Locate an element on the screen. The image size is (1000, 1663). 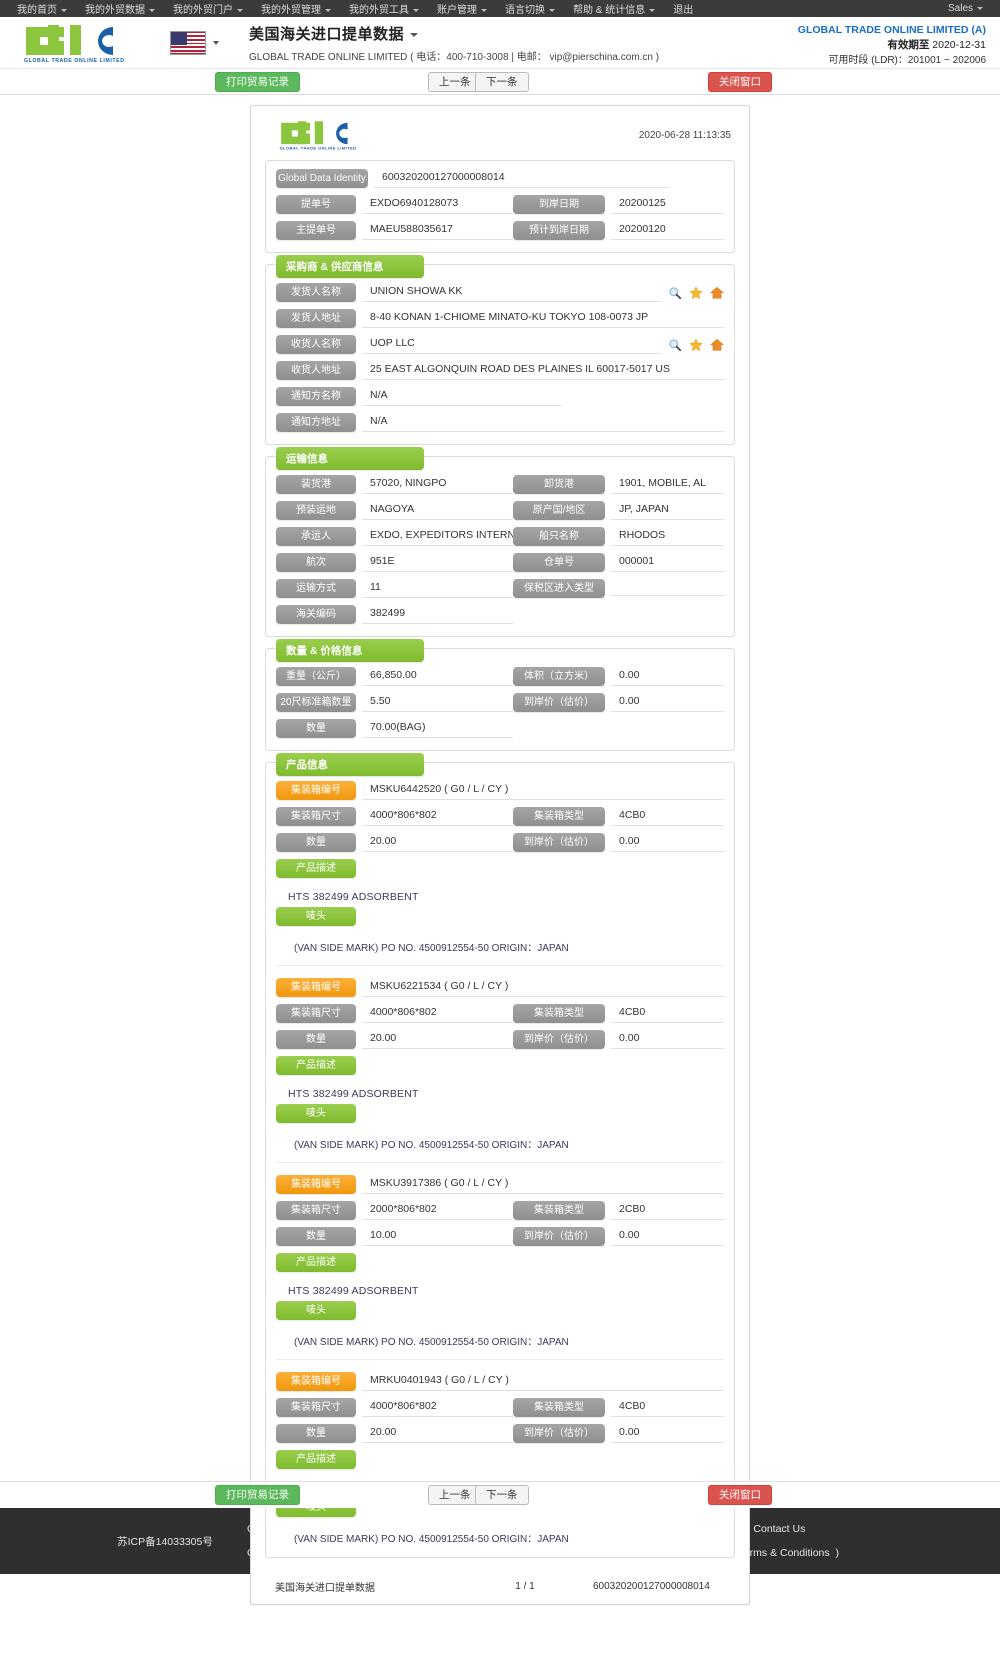
quantity-value: 70.00(BAG) is located at coordinates (437, 728).